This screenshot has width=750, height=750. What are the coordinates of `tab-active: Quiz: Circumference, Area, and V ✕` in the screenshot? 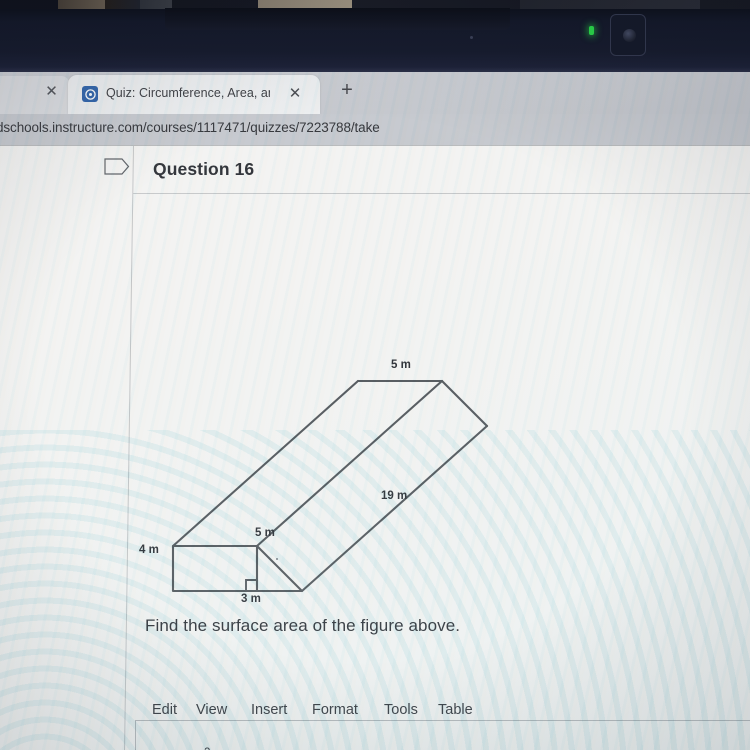 It's located at (194, 94).